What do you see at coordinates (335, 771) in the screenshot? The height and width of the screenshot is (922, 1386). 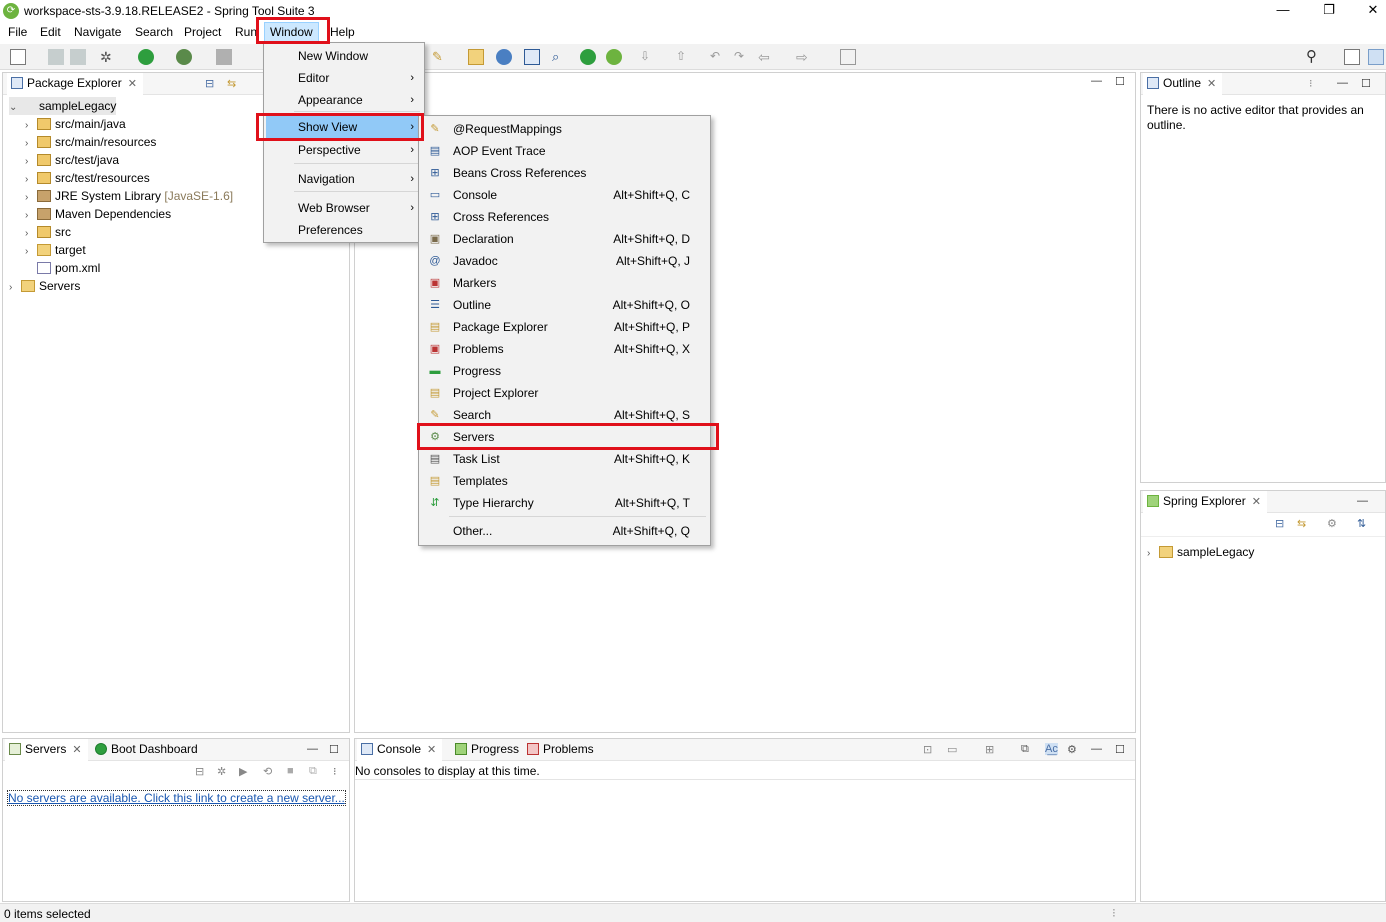 I see `view-menu-icon: ⁝` at bounding box center [335, 771].